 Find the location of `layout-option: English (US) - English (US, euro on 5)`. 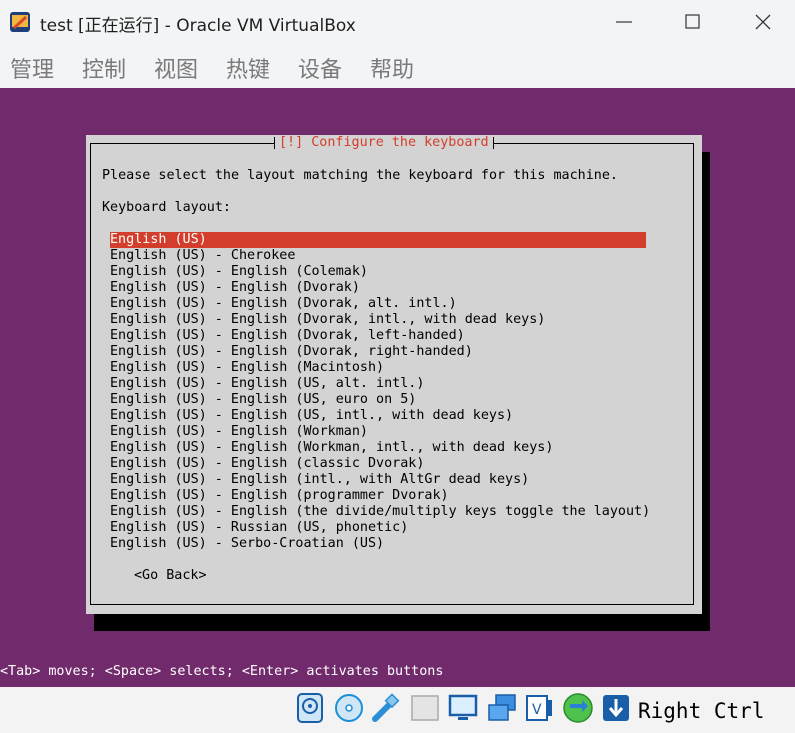

layout-option: English (US) - English (US, euro on 5) is located at coordinates (380, 400).